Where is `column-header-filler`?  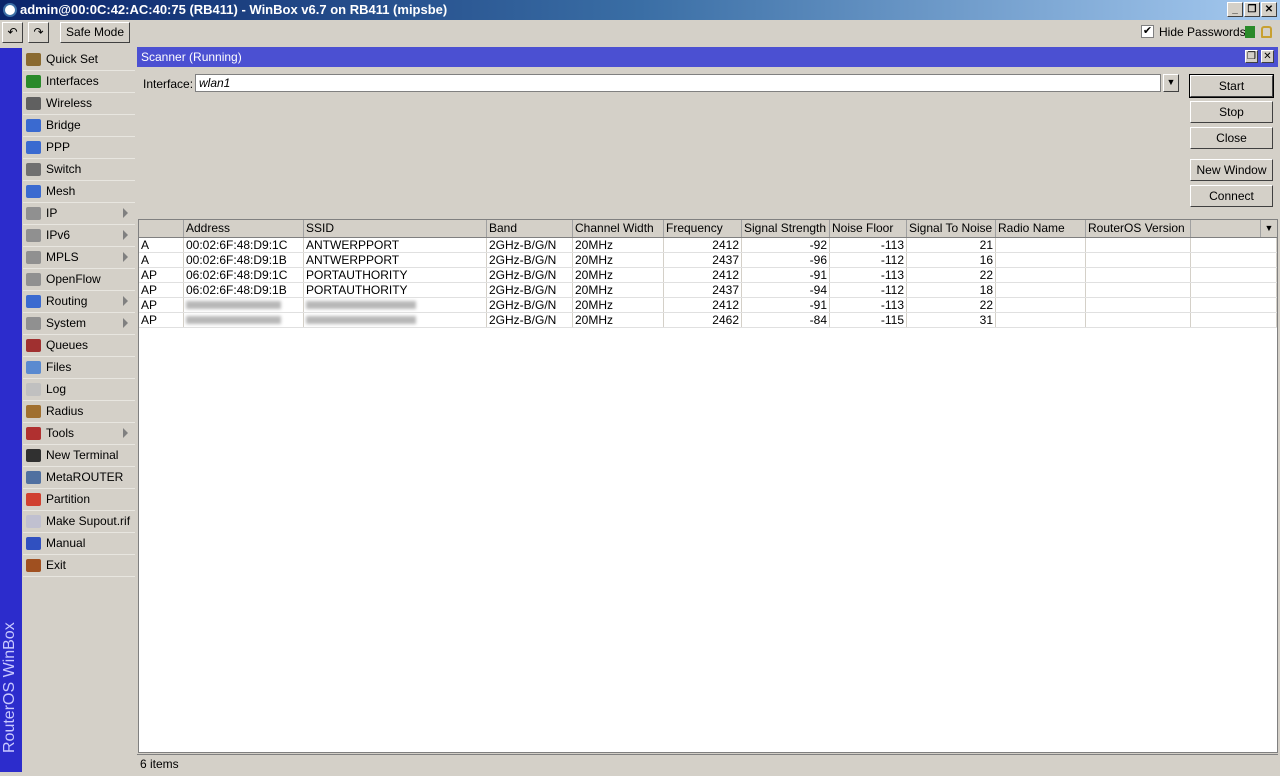 column-header-filler is located at coordinates (1226, 228).